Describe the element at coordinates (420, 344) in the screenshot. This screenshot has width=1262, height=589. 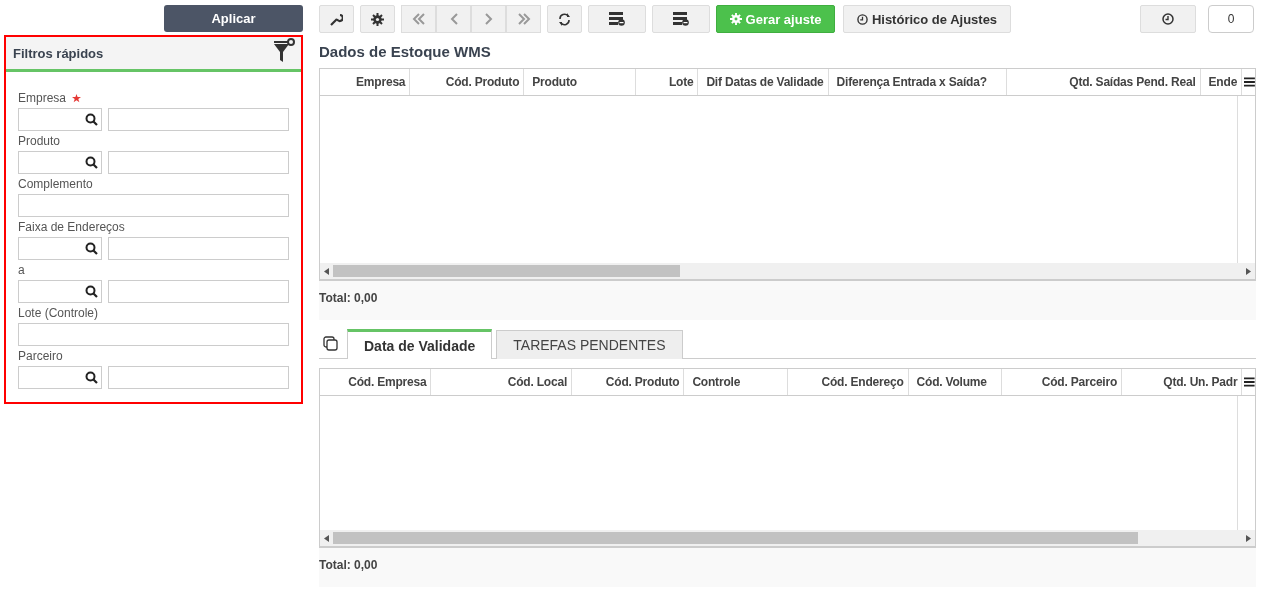
I see `tab: Data de Validade` at that location.